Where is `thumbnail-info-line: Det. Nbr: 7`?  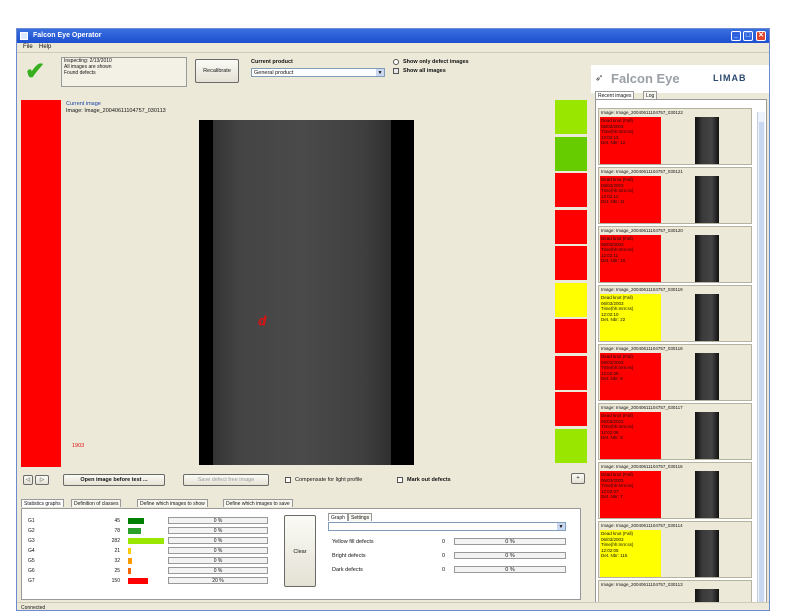
thumbnail-info-line: Det. Nbr: 7 is located at coordinates (612, 496).